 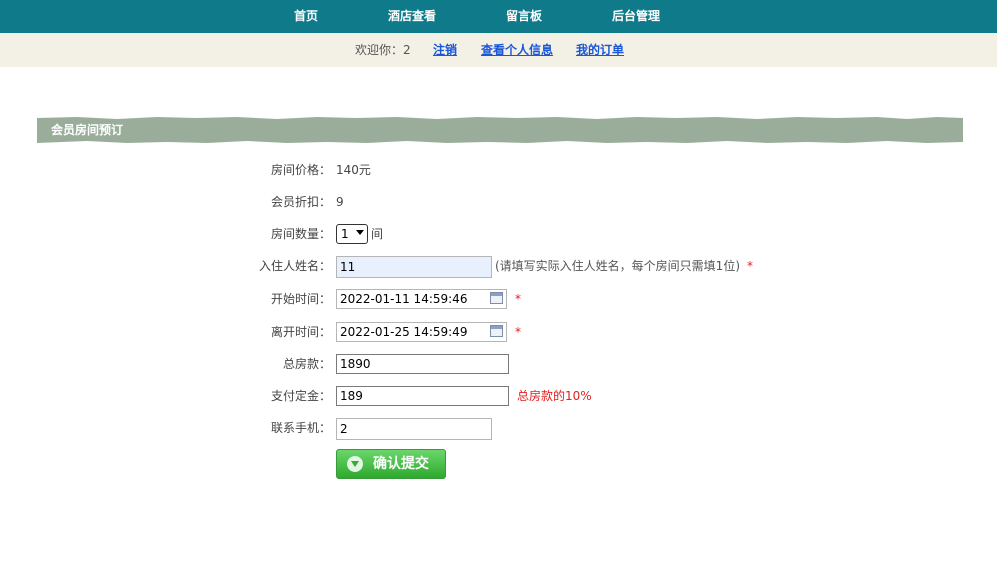 I want to click on deposit-label: 支付定金：, so click(x=300, y=396).